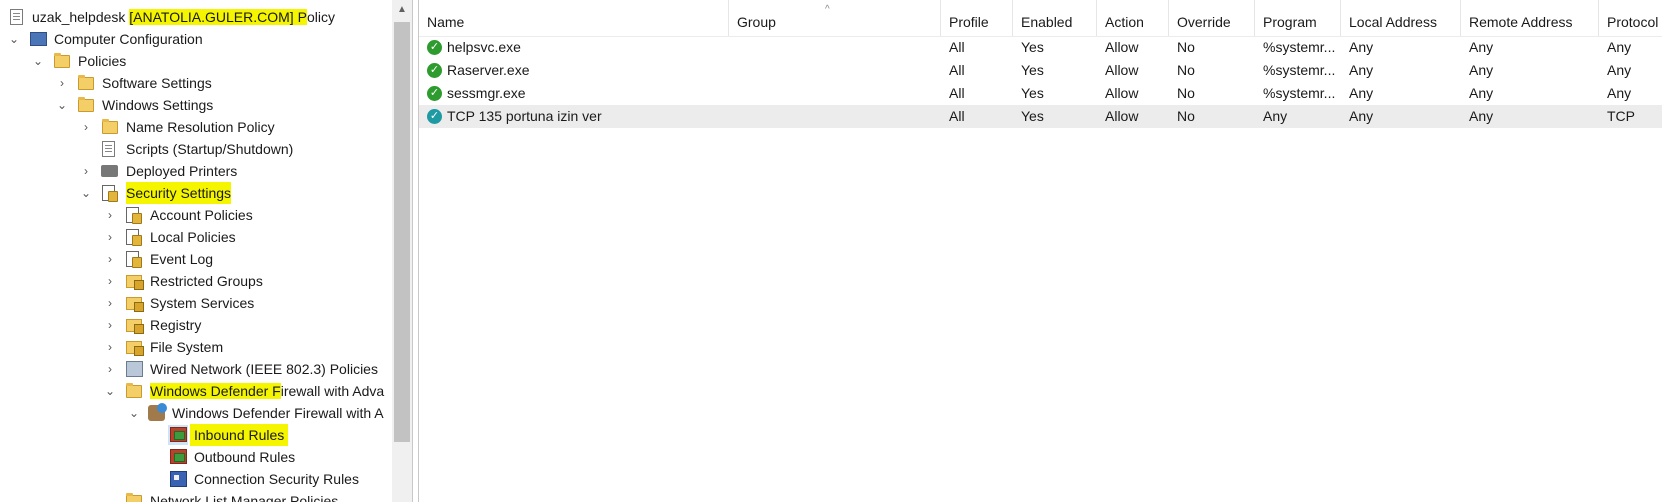 The image size is (1662, 502). Describe the element at coordinates (1298, 18) in the screenshot. I see `column-header-program: Program` at that location.